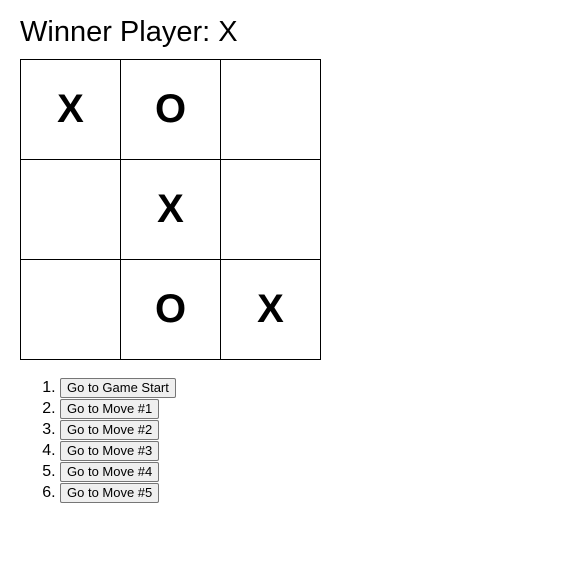 The height and width of the screenshot is (579, 574). What do you see at coordinates (110, 408) in the screenshot?
I see `go-to-move-1-button: Go to Move #1` at bounding box center [110, 408].